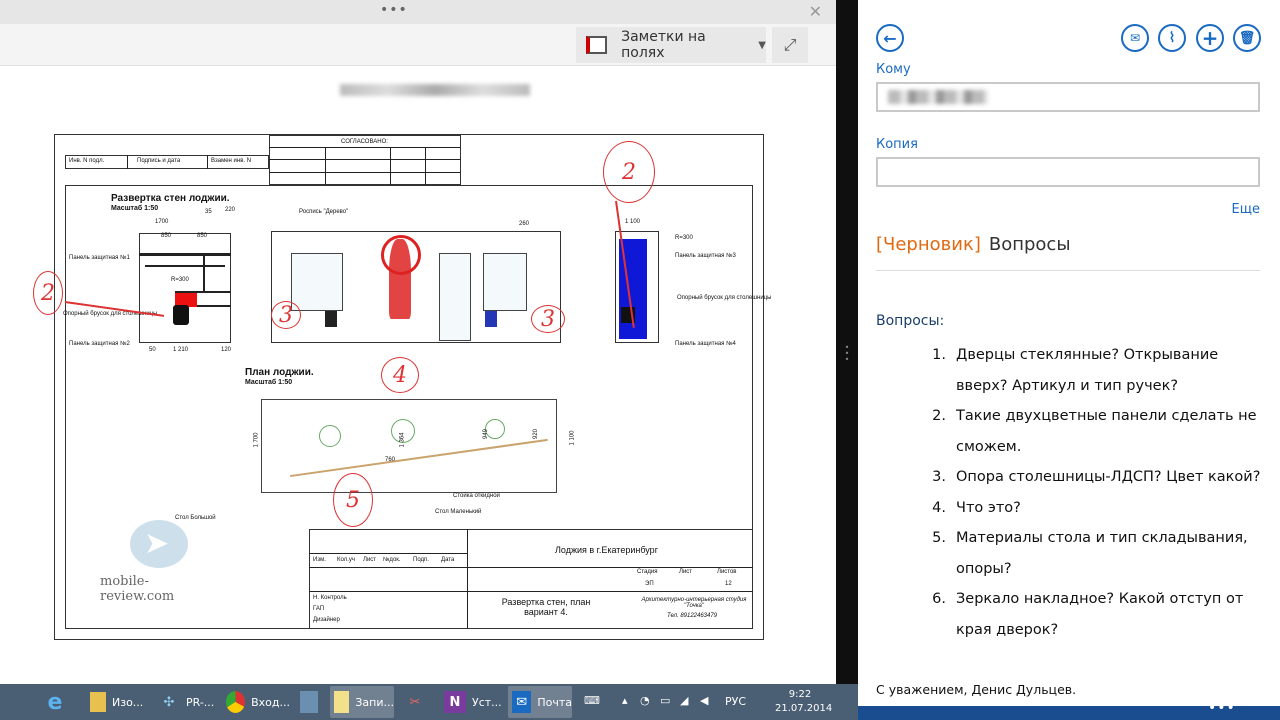 This screenshot has width=1280, height=720. I want to click on show-hidden-icon: ▴, so click(625, 700).